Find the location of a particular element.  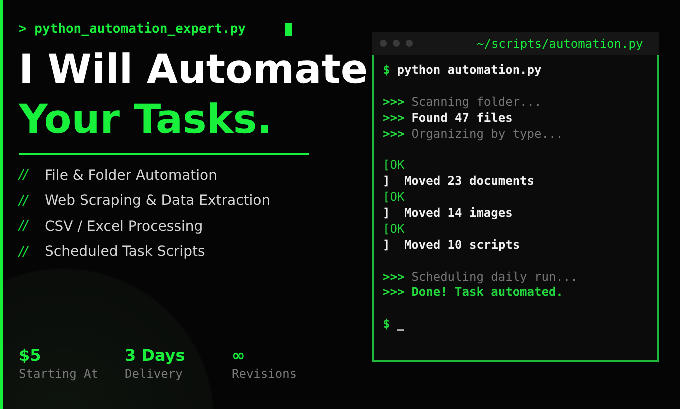

service-item: CSV / Excel Processing is located at coordinates (124, 226).